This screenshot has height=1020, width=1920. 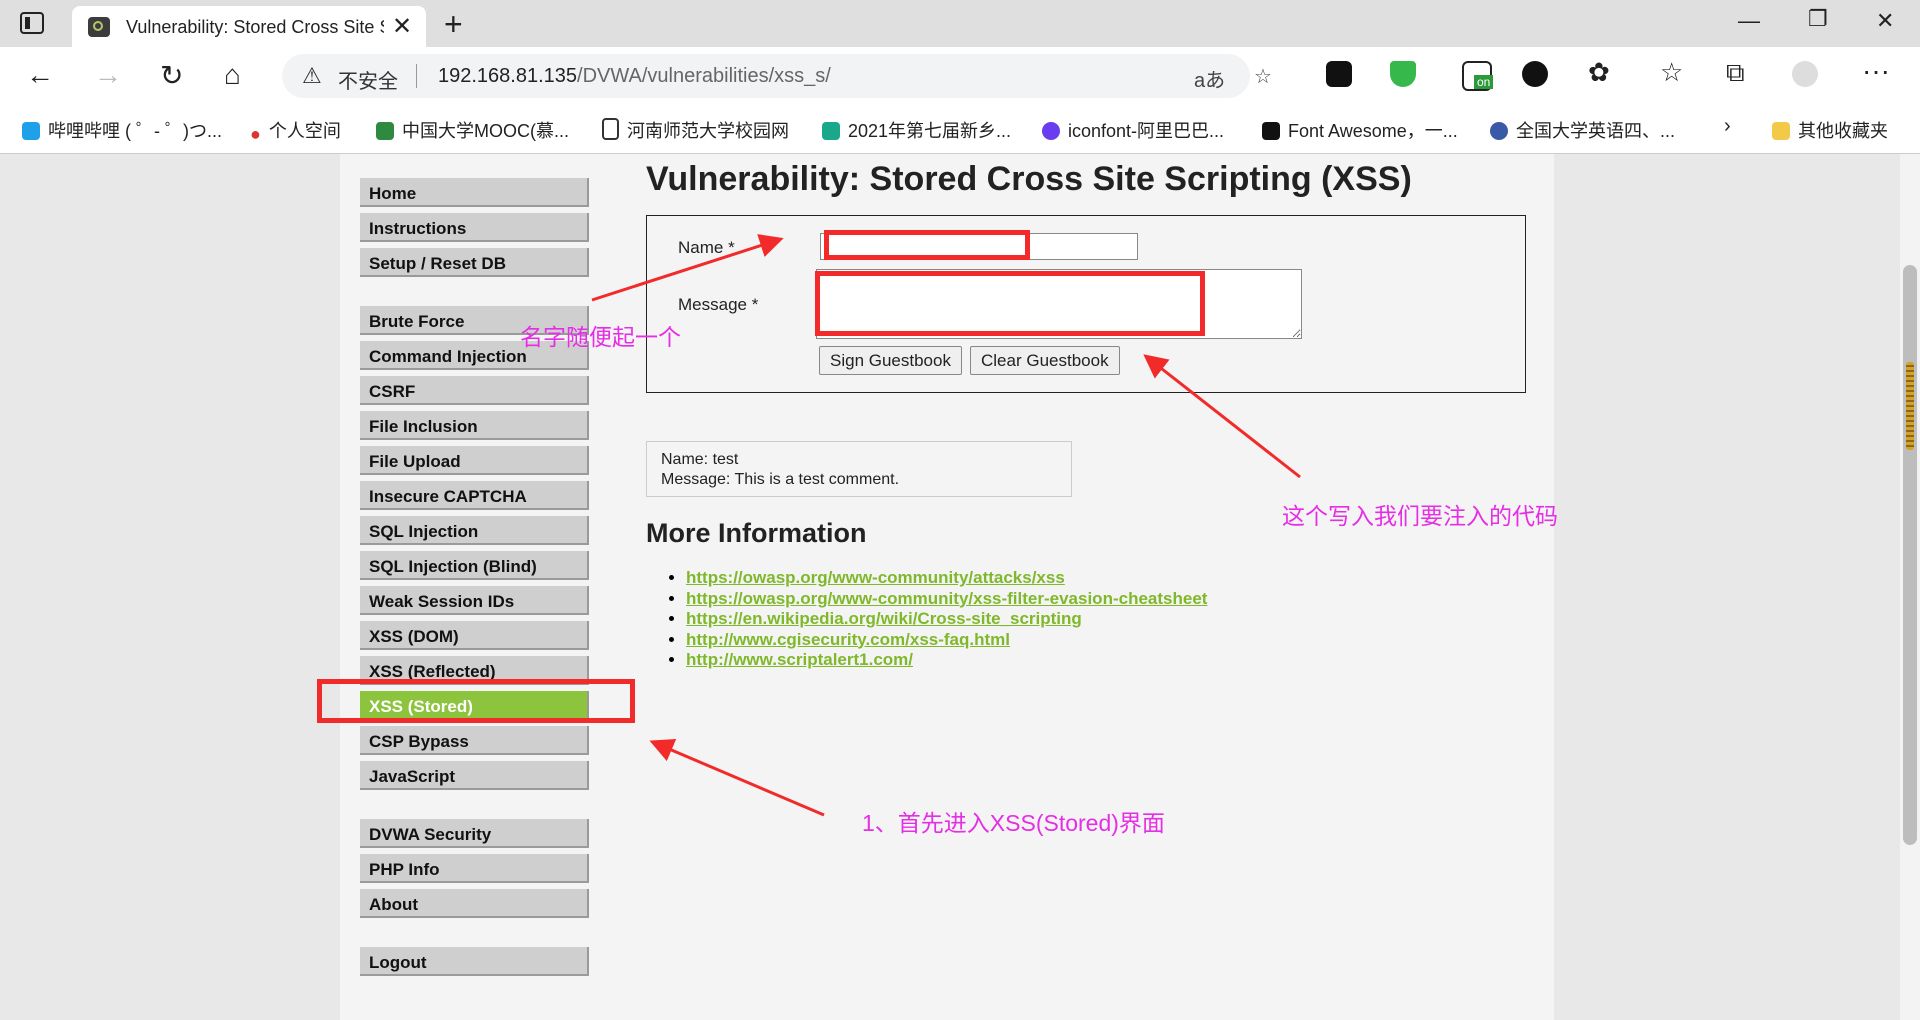 What do you see at coordinates (737, 778) in the screenshot?
I see `menu-arrow` at bounding box center [737, 778].